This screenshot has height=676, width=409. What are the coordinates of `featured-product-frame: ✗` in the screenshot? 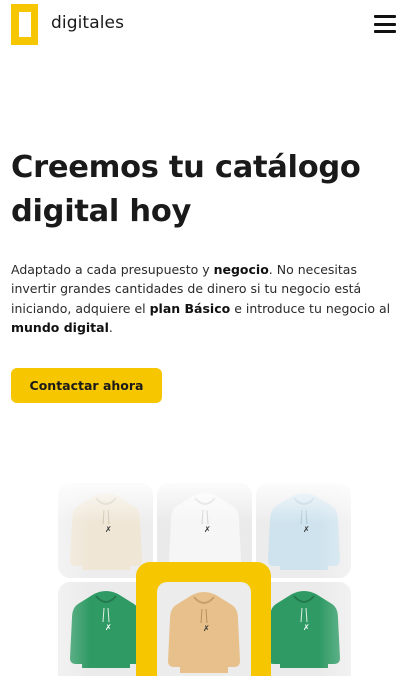 It's located at (203, 619).